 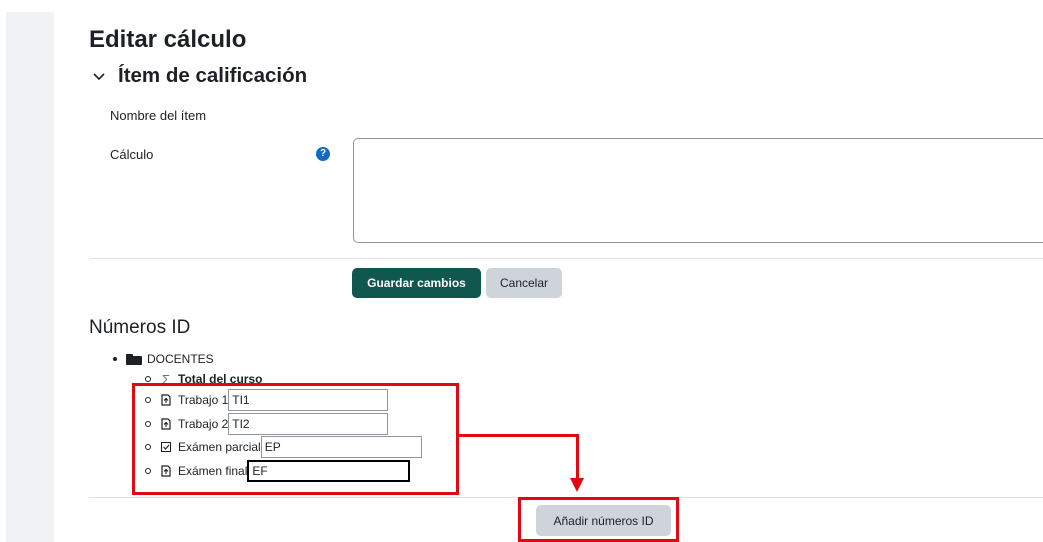 What do you see at coordinates (295, 439) in the screenshot?
I see `highlight-box-id-fields` at bounding box center [295, 439].